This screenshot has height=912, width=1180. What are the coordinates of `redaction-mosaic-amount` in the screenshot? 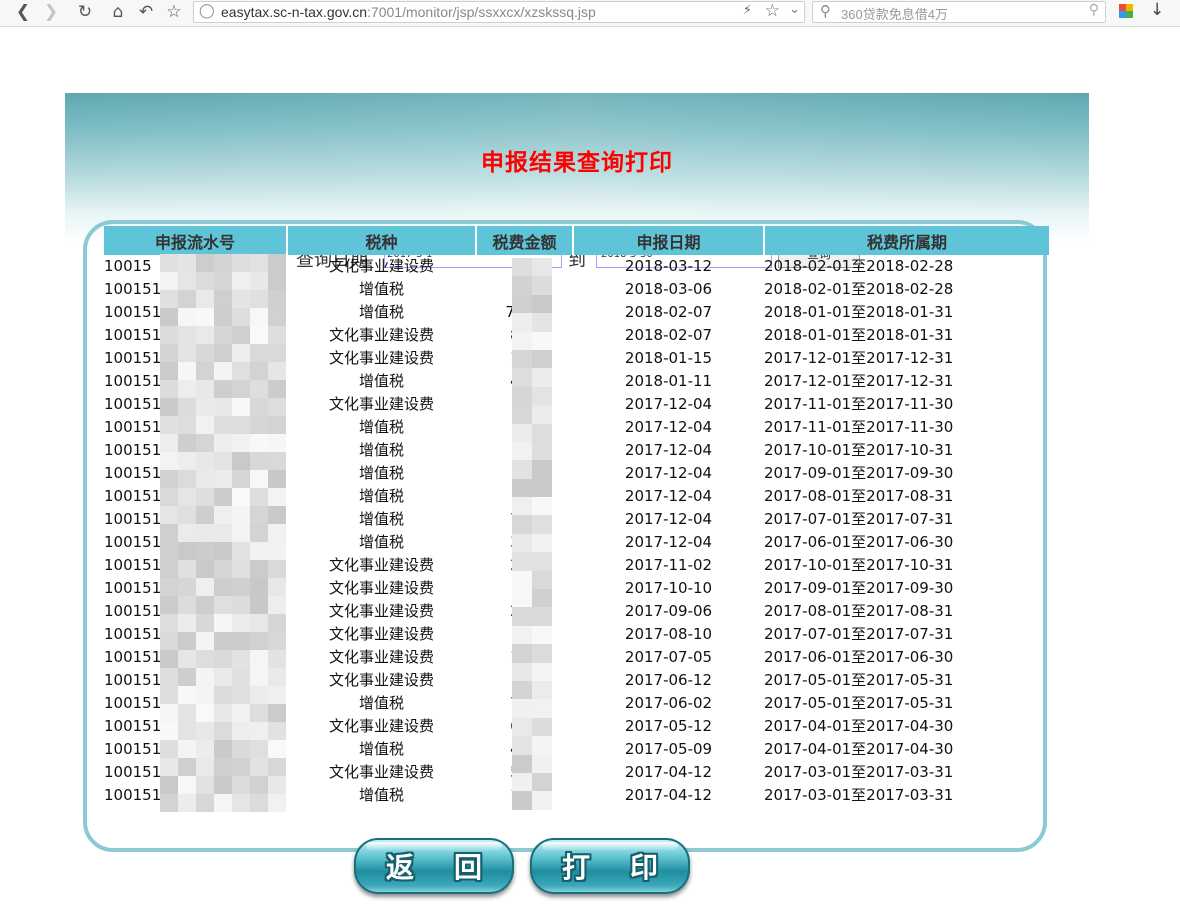 It's located at (532, 534).